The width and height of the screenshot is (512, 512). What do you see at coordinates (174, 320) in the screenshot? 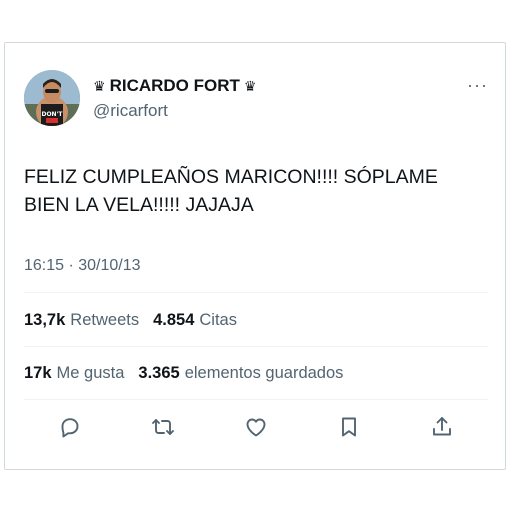
I see `quotes-count: 4.854` at bounding box center [174, 320].